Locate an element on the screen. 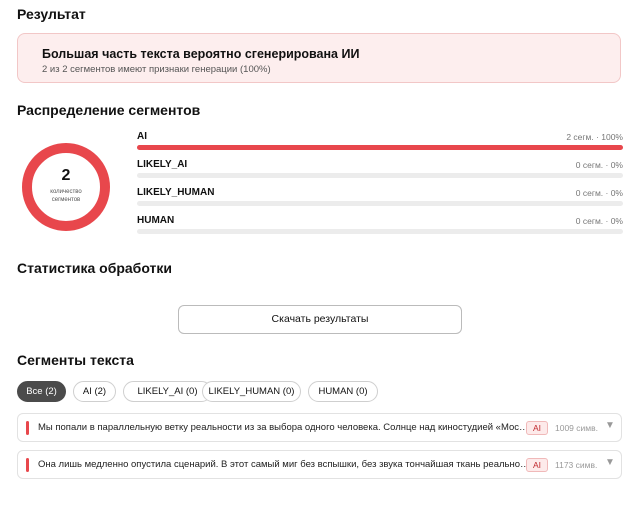  distribution-row-ai: AI 2 сегм. · 100% is located at coordinates (380, 142).